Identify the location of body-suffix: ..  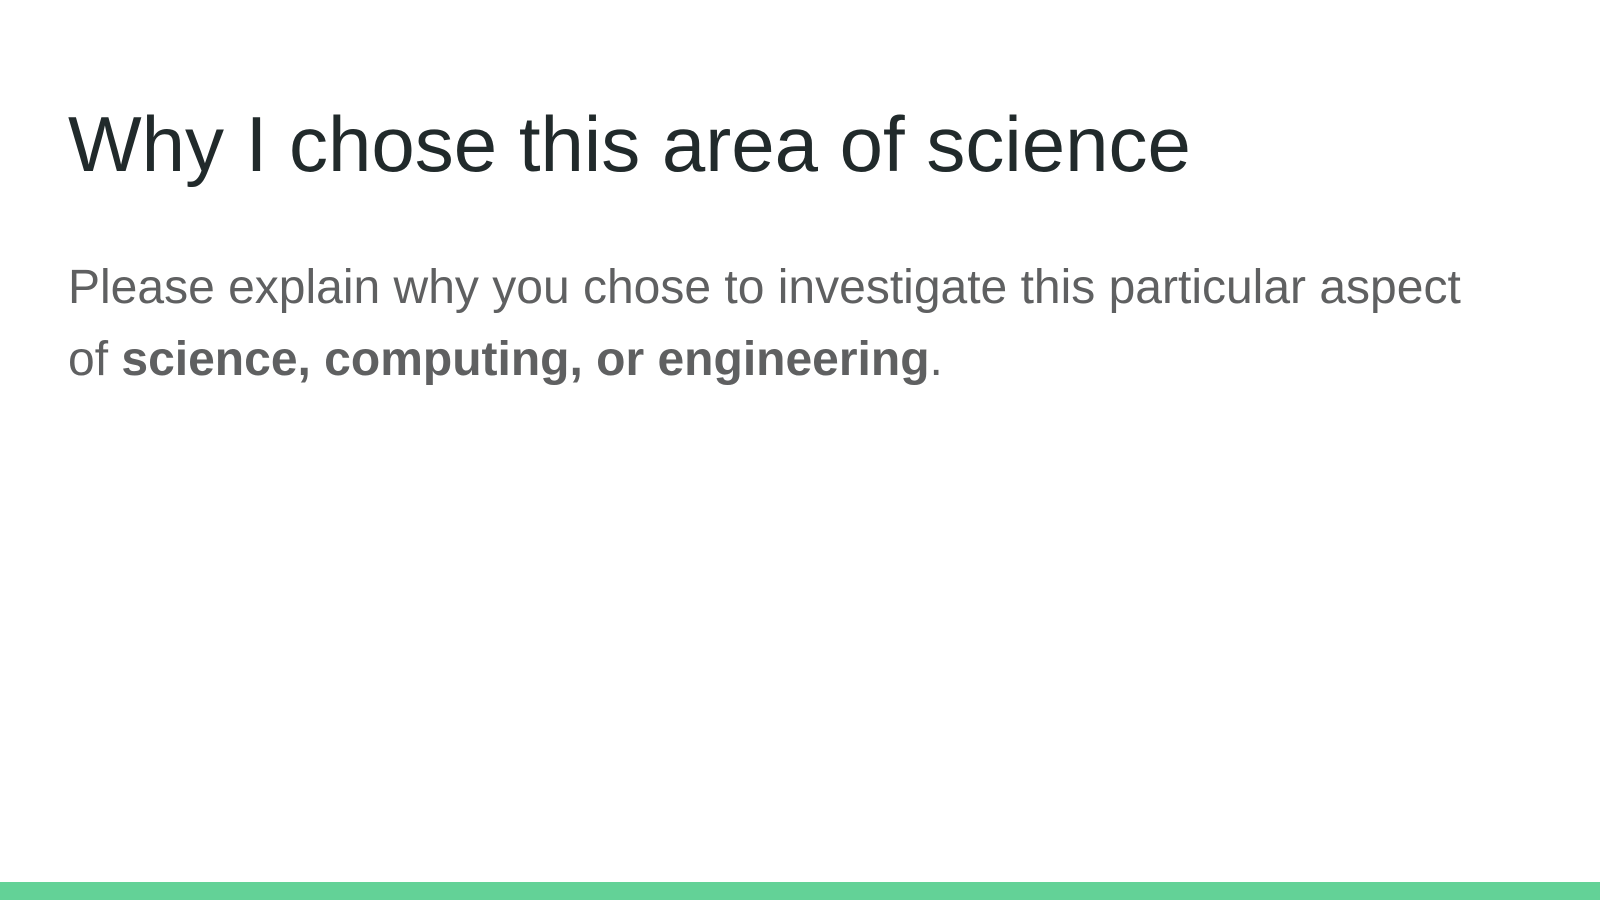
(936, 359).